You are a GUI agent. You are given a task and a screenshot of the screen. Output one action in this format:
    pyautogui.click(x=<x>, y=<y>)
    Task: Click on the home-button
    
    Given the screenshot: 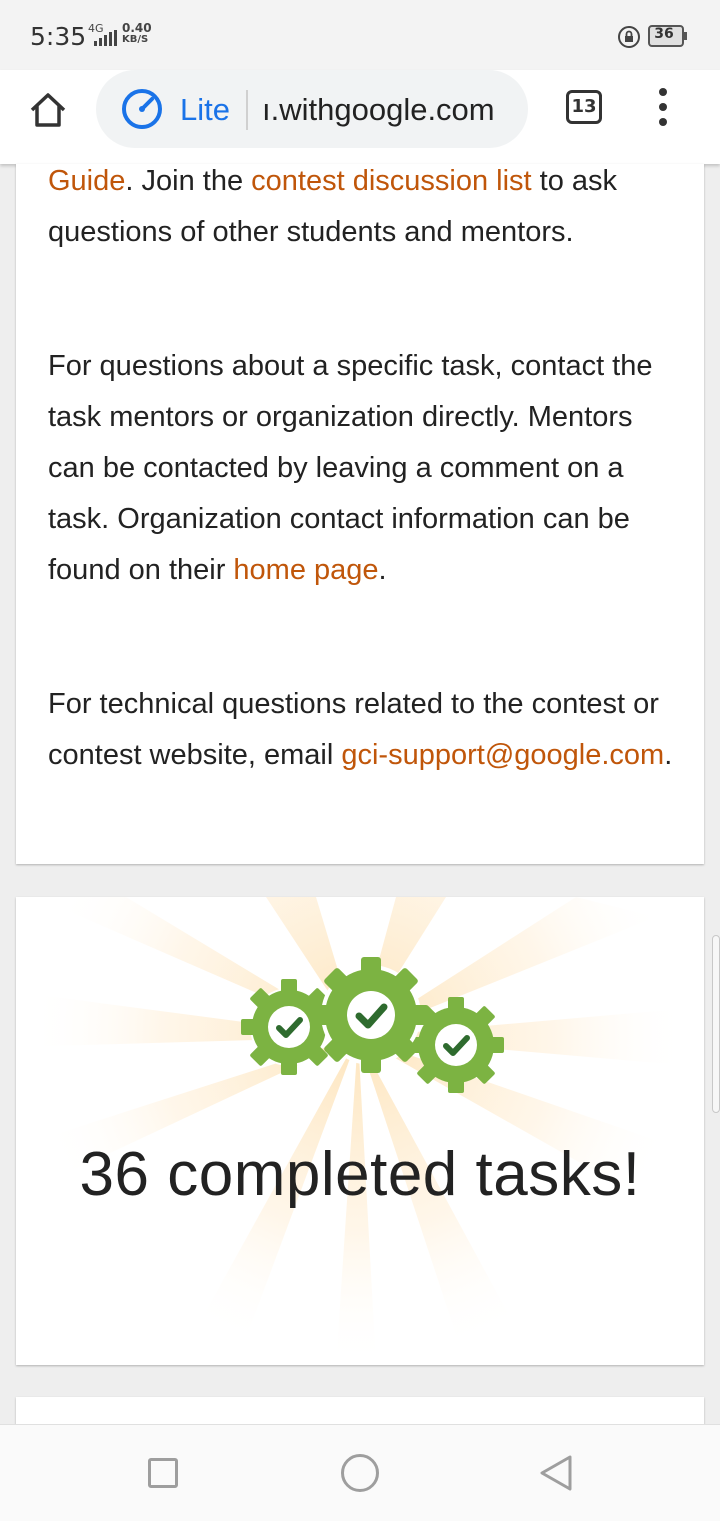 What is the action you would take?
    pyautogui.click(x=360, y=1473)
    